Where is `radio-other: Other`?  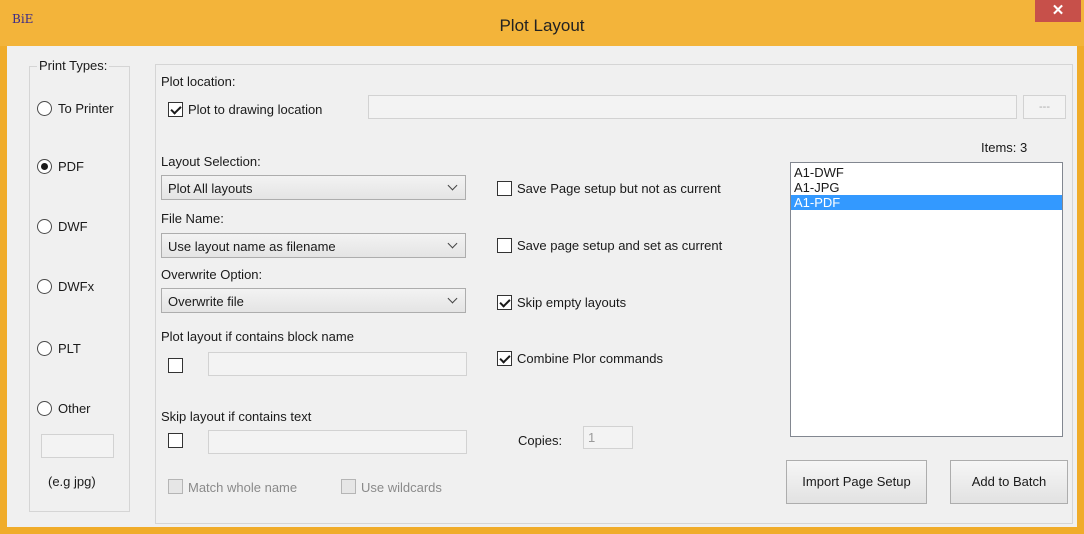
radio-other: Other is located at coordinates (64, 408).